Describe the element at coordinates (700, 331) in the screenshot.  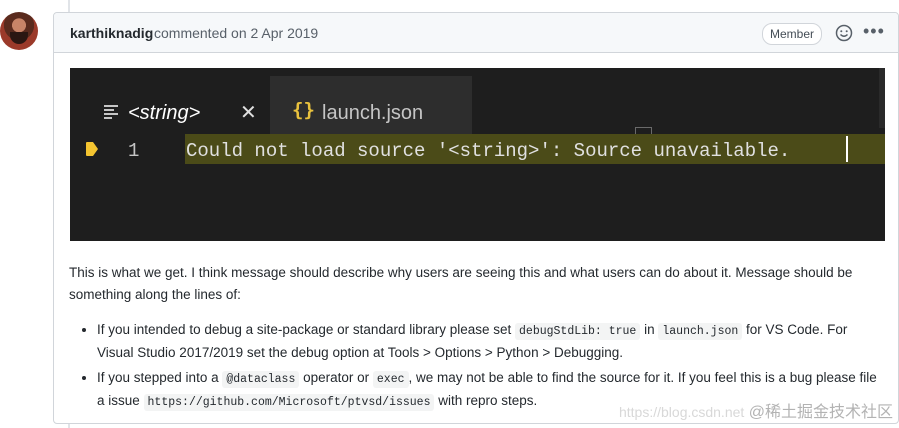
I see `inline-code: launch.json` at that location.